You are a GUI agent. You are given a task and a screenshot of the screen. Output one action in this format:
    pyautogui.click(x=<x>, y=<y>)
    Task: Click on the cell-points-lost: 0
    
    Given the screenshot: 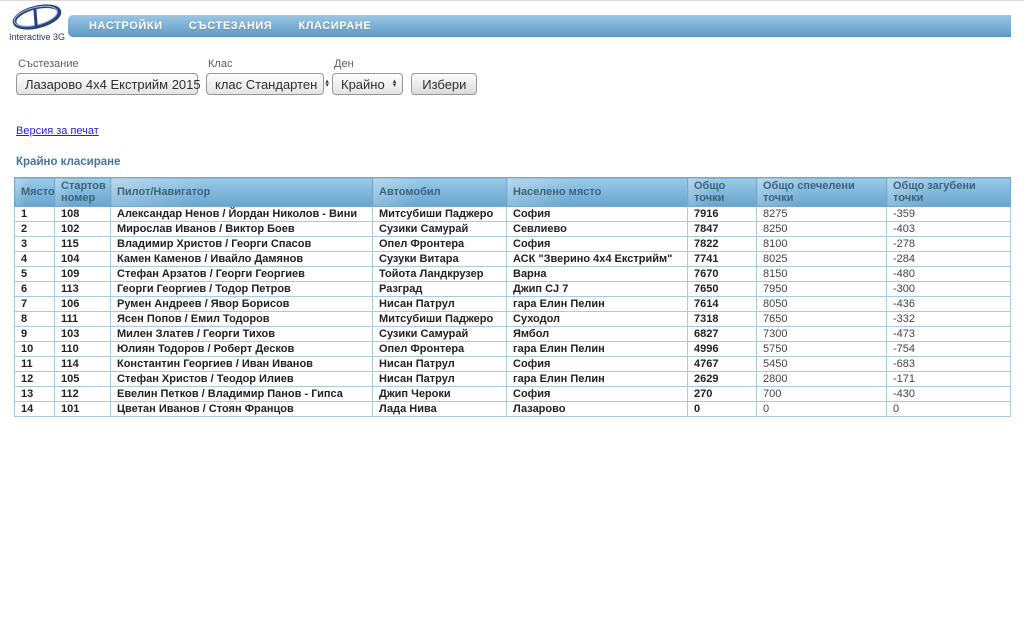 What is the action you would take?
    pyautogui.click(x=948, y=409)
    